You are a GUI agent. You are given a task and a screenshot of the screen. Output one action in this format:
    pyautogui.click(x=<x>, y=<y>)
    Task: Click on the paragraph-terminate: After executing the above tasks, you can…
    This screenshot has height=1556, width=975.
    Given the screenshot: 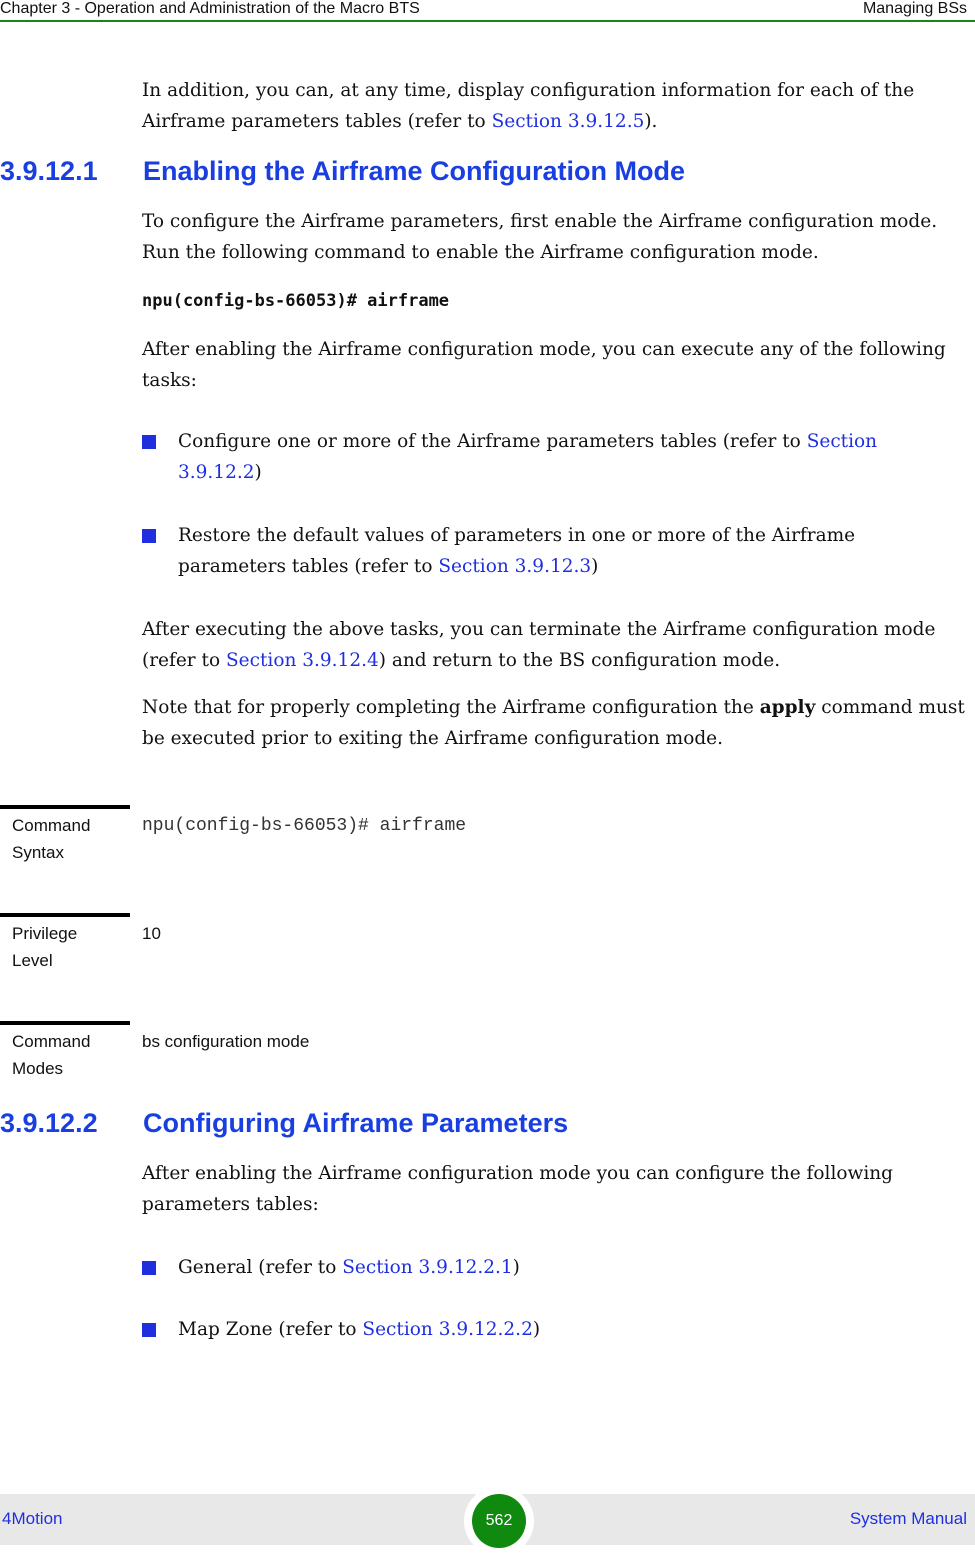 What is the action you would take?
    pyautogui.click(x=539, y=645)
    